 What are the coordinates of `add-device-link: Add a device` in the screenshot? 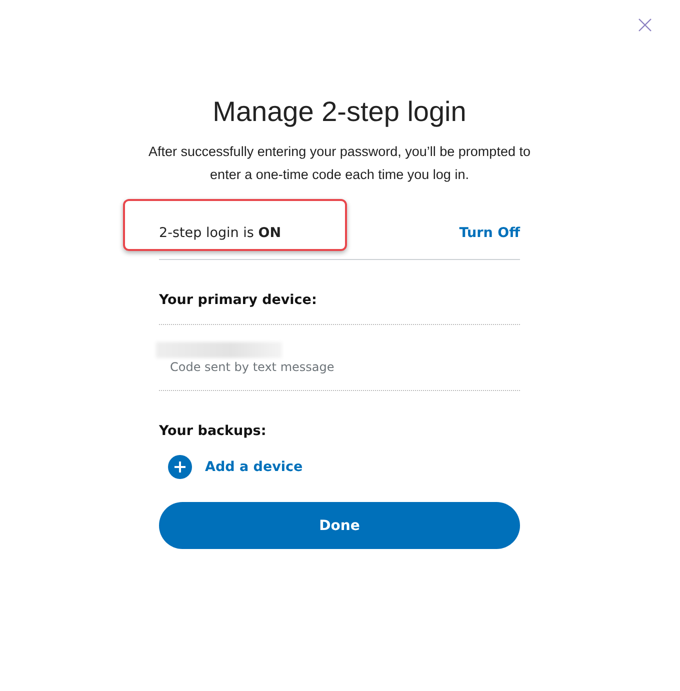 It's located at (254, 467).